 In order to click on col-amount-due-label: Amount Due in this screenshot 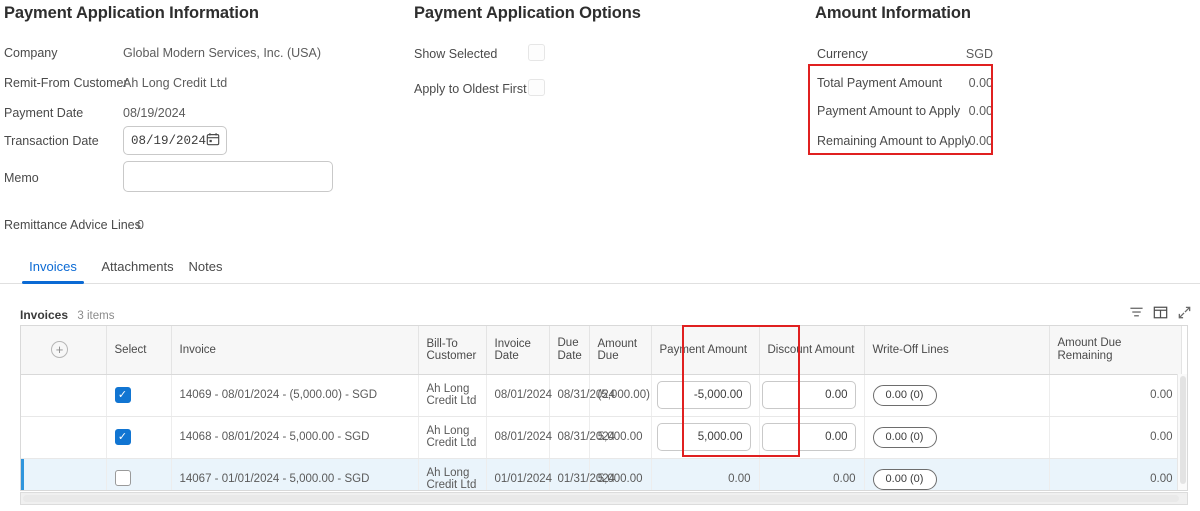, I will do `click(617, 349)`.